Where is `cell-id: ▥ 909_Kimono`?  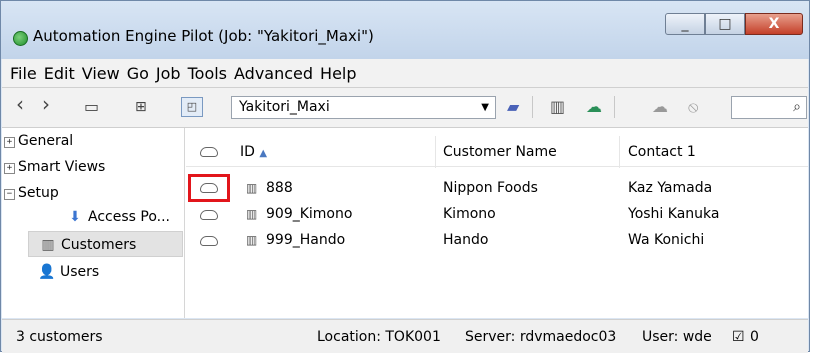 cell-id: ▥ 909_Kimono is located at coordinates (299, 214).